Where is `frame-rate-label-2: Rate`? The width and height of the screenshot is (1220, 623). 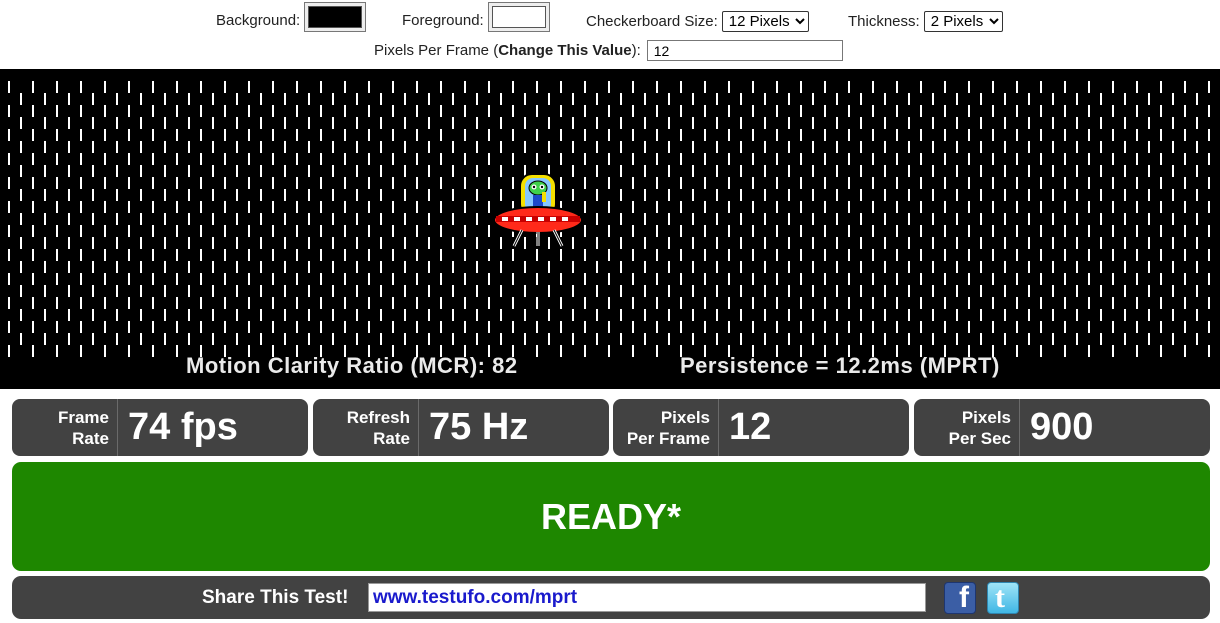
frame-rate-label-2: Rate is located at coordinates (90, 438).